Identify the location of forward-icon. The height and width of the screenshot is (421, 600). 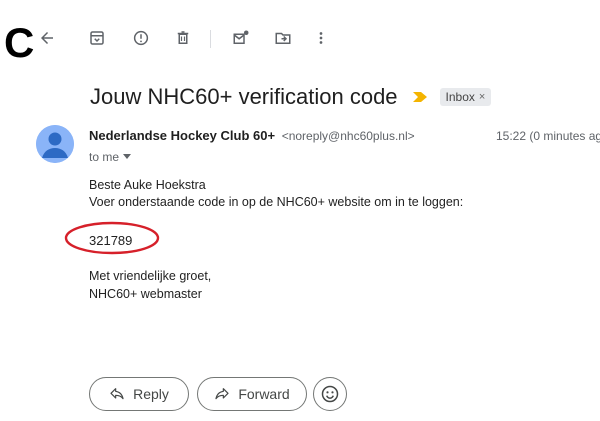
(222, 394).